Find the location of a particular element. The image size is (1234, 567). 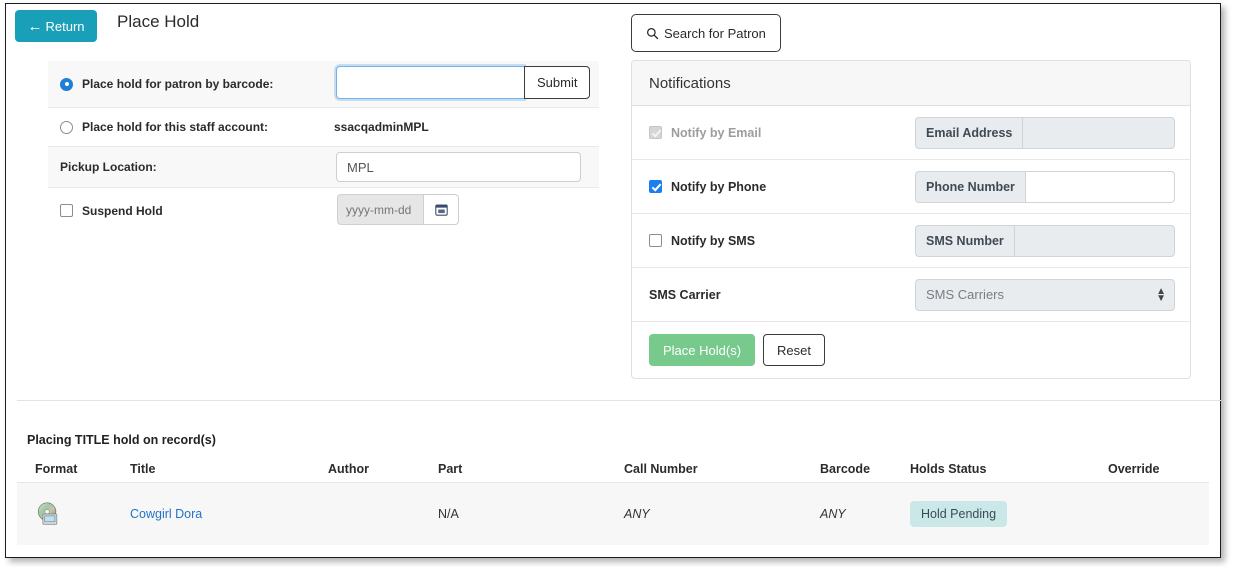

status-badge: Hold Pending is located at coordinates (959, 514).